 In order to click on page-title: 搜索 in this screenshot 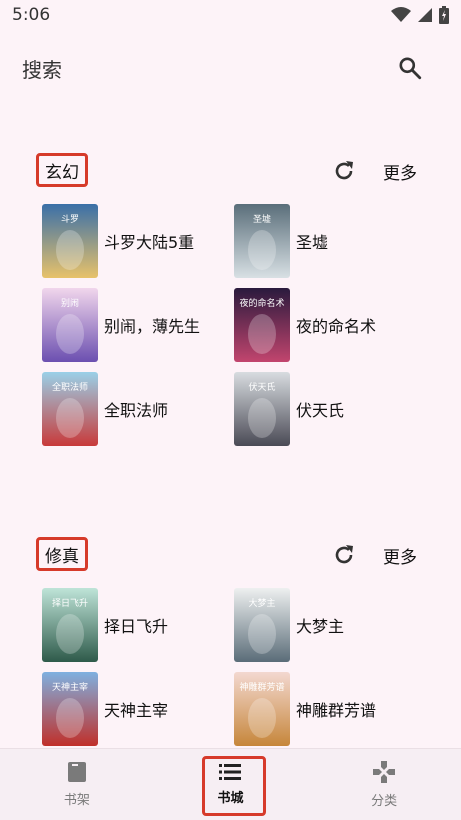, I will do `click(42, 69)`.